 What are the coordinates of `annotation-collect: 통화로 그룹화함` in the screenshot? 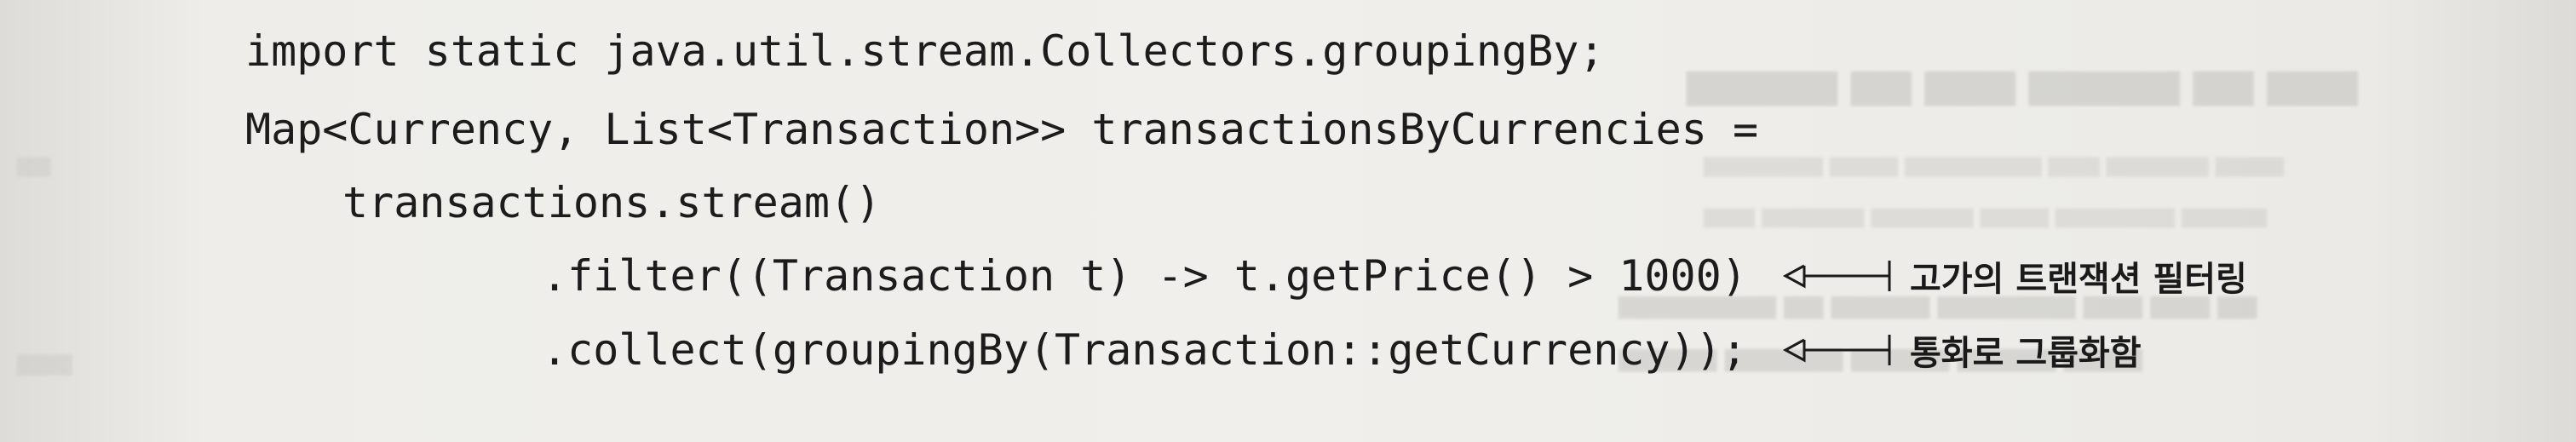 It's located at (1962, 350).